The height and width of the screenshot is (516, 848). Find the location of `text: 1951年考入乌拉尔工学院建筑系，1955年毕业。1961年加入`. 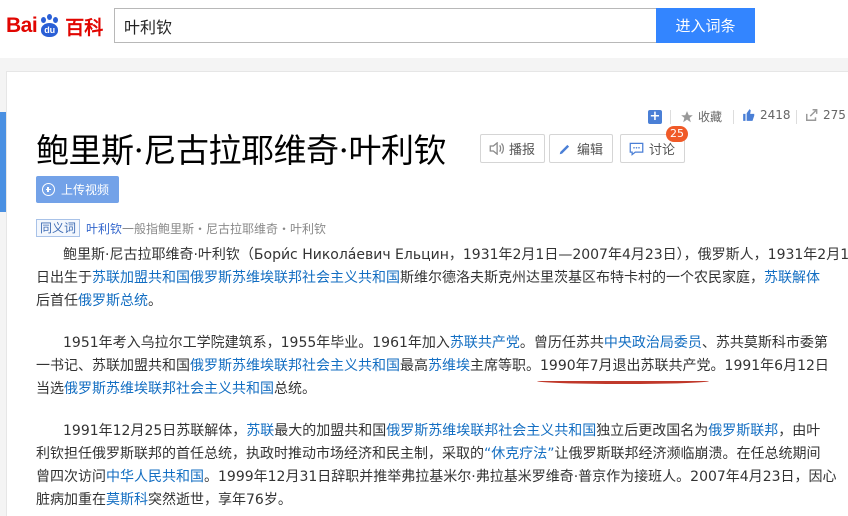

text: 1951年考入乌拉尔工学院建筑系，1955年毕业。1961年加入 is located at coordinates (256, 343).